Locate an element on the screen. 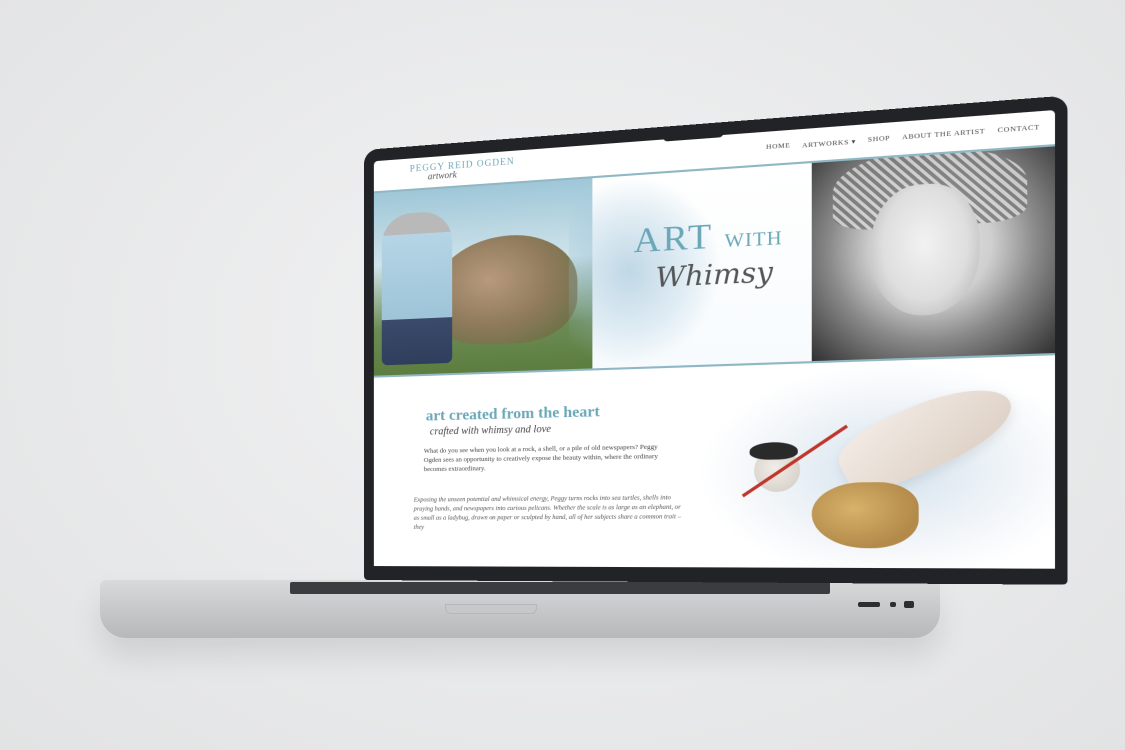  artist-figure is located at coordinates (417, 288).